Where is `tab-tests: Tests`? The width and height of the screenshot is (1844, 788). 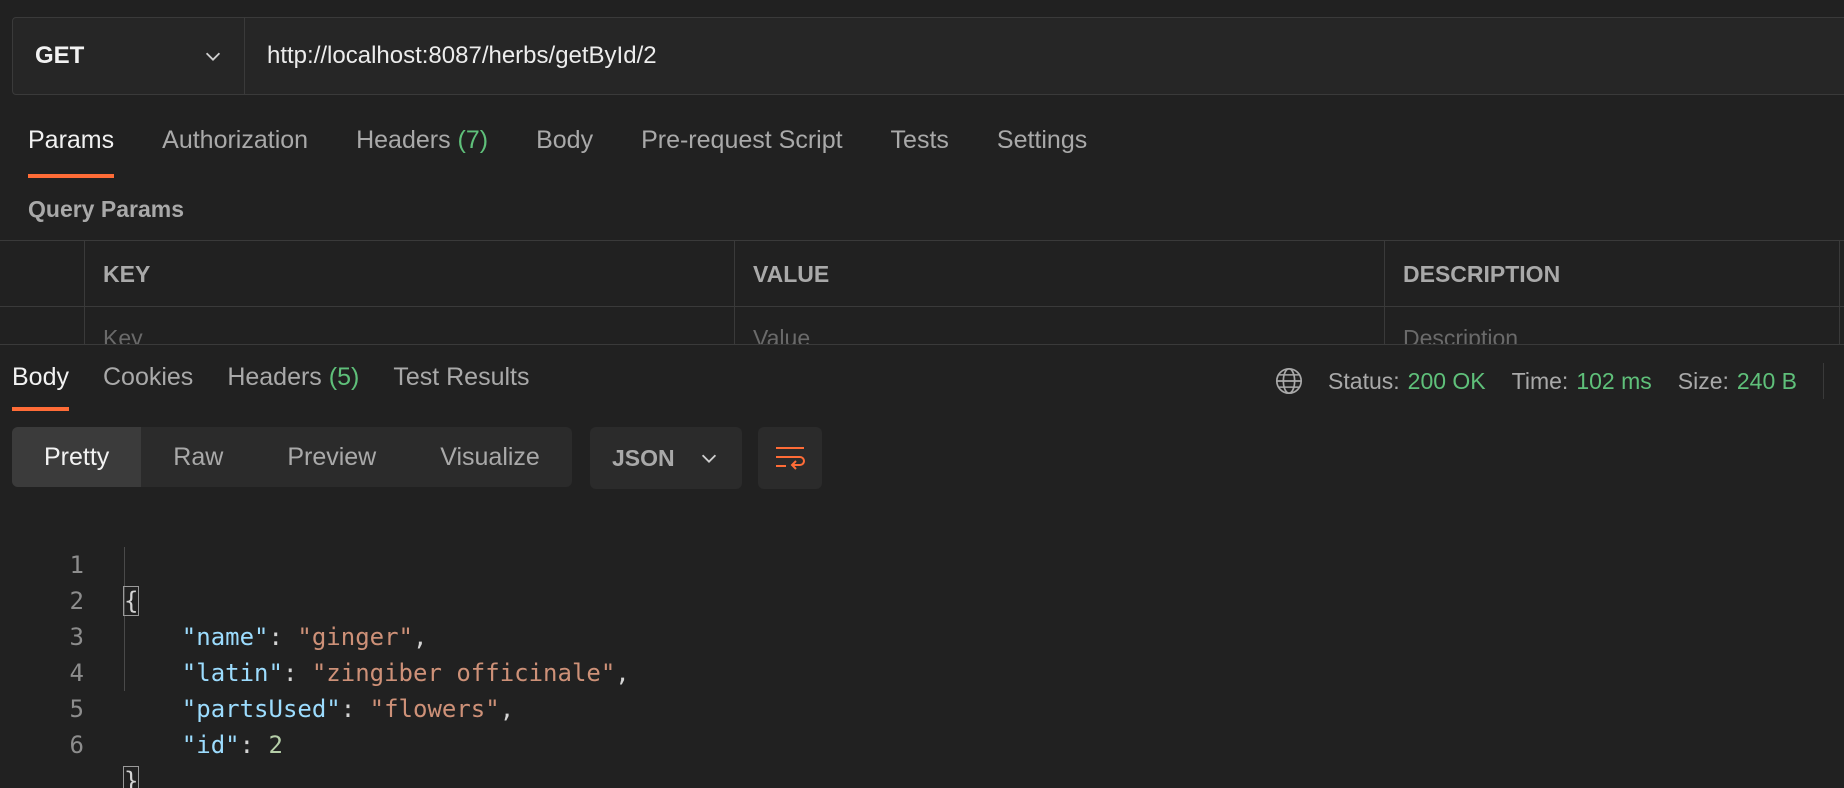 tab-tests: Tests is located at coordinates (920, 152).